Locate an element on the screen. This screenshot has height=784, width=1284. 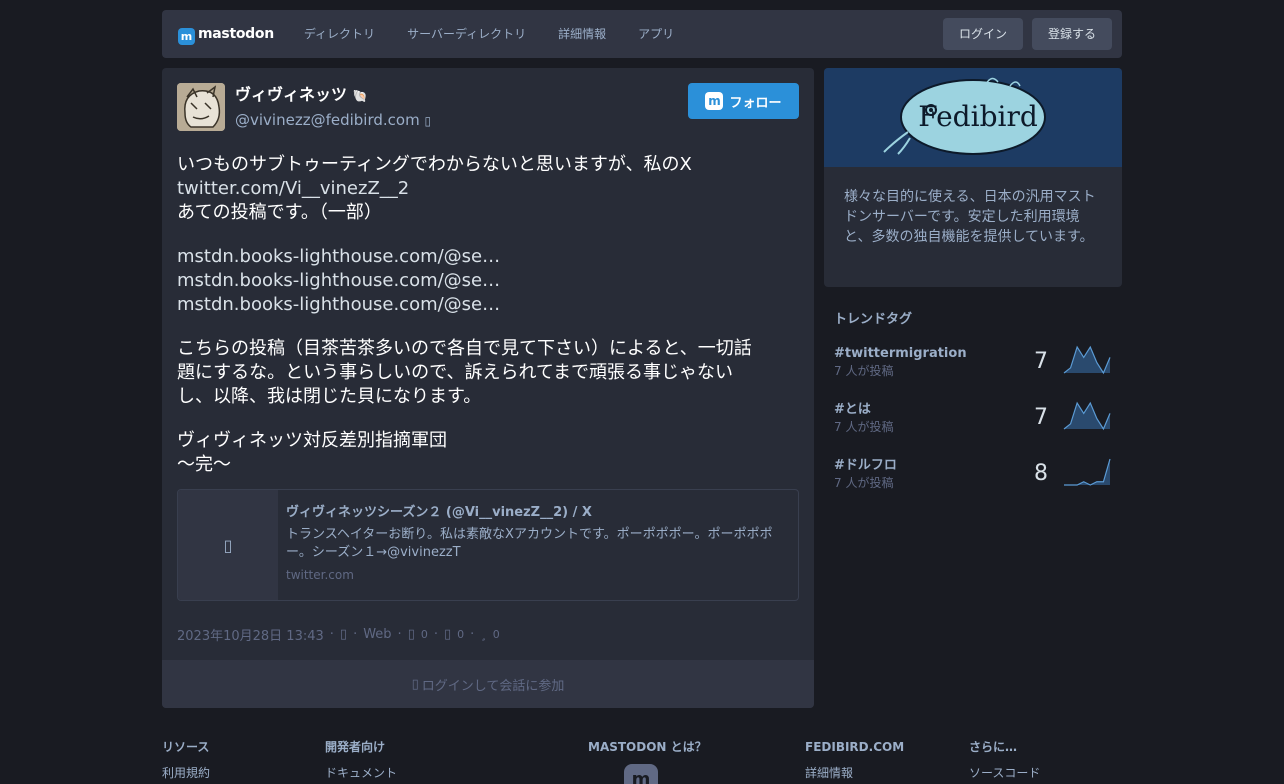
nav-directory: ディレクトリ is located at coordinates (339, 34).